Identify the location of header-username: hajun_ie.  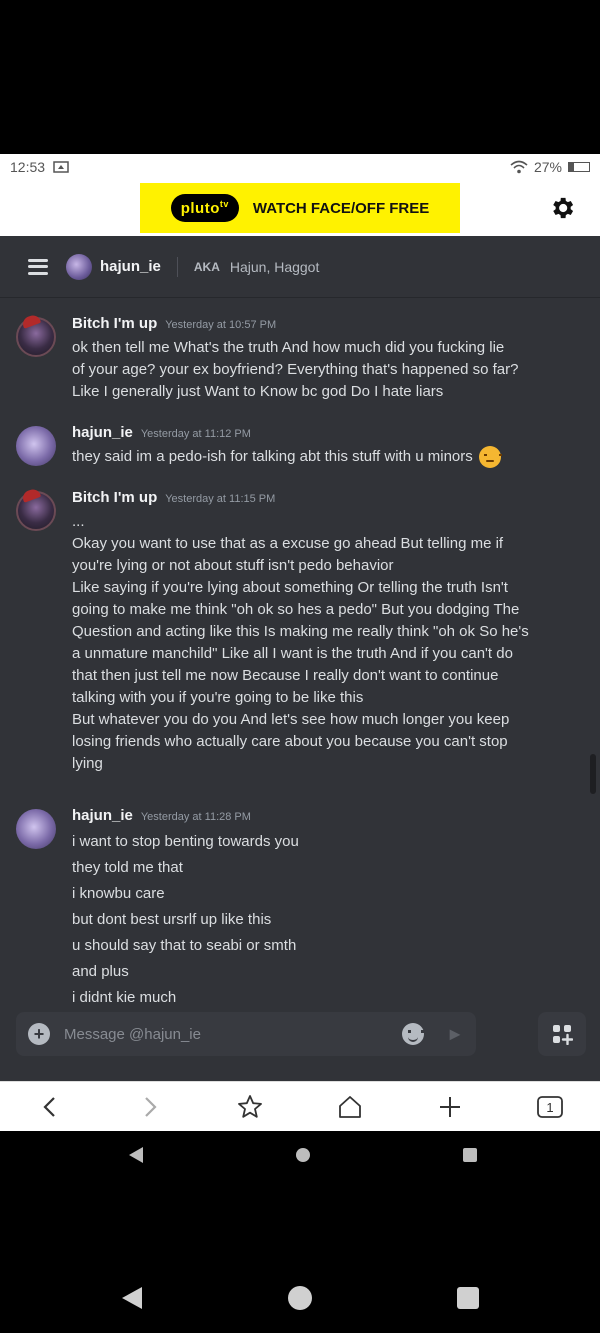
(130, 266).